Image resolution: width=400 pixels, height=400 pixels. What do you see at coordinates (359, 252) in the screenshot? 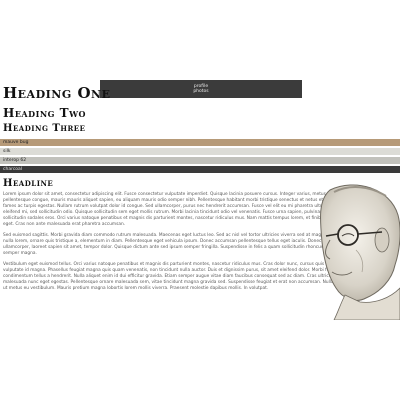
I see `portrait-illustration-icon` at bounding box center [359, 252].